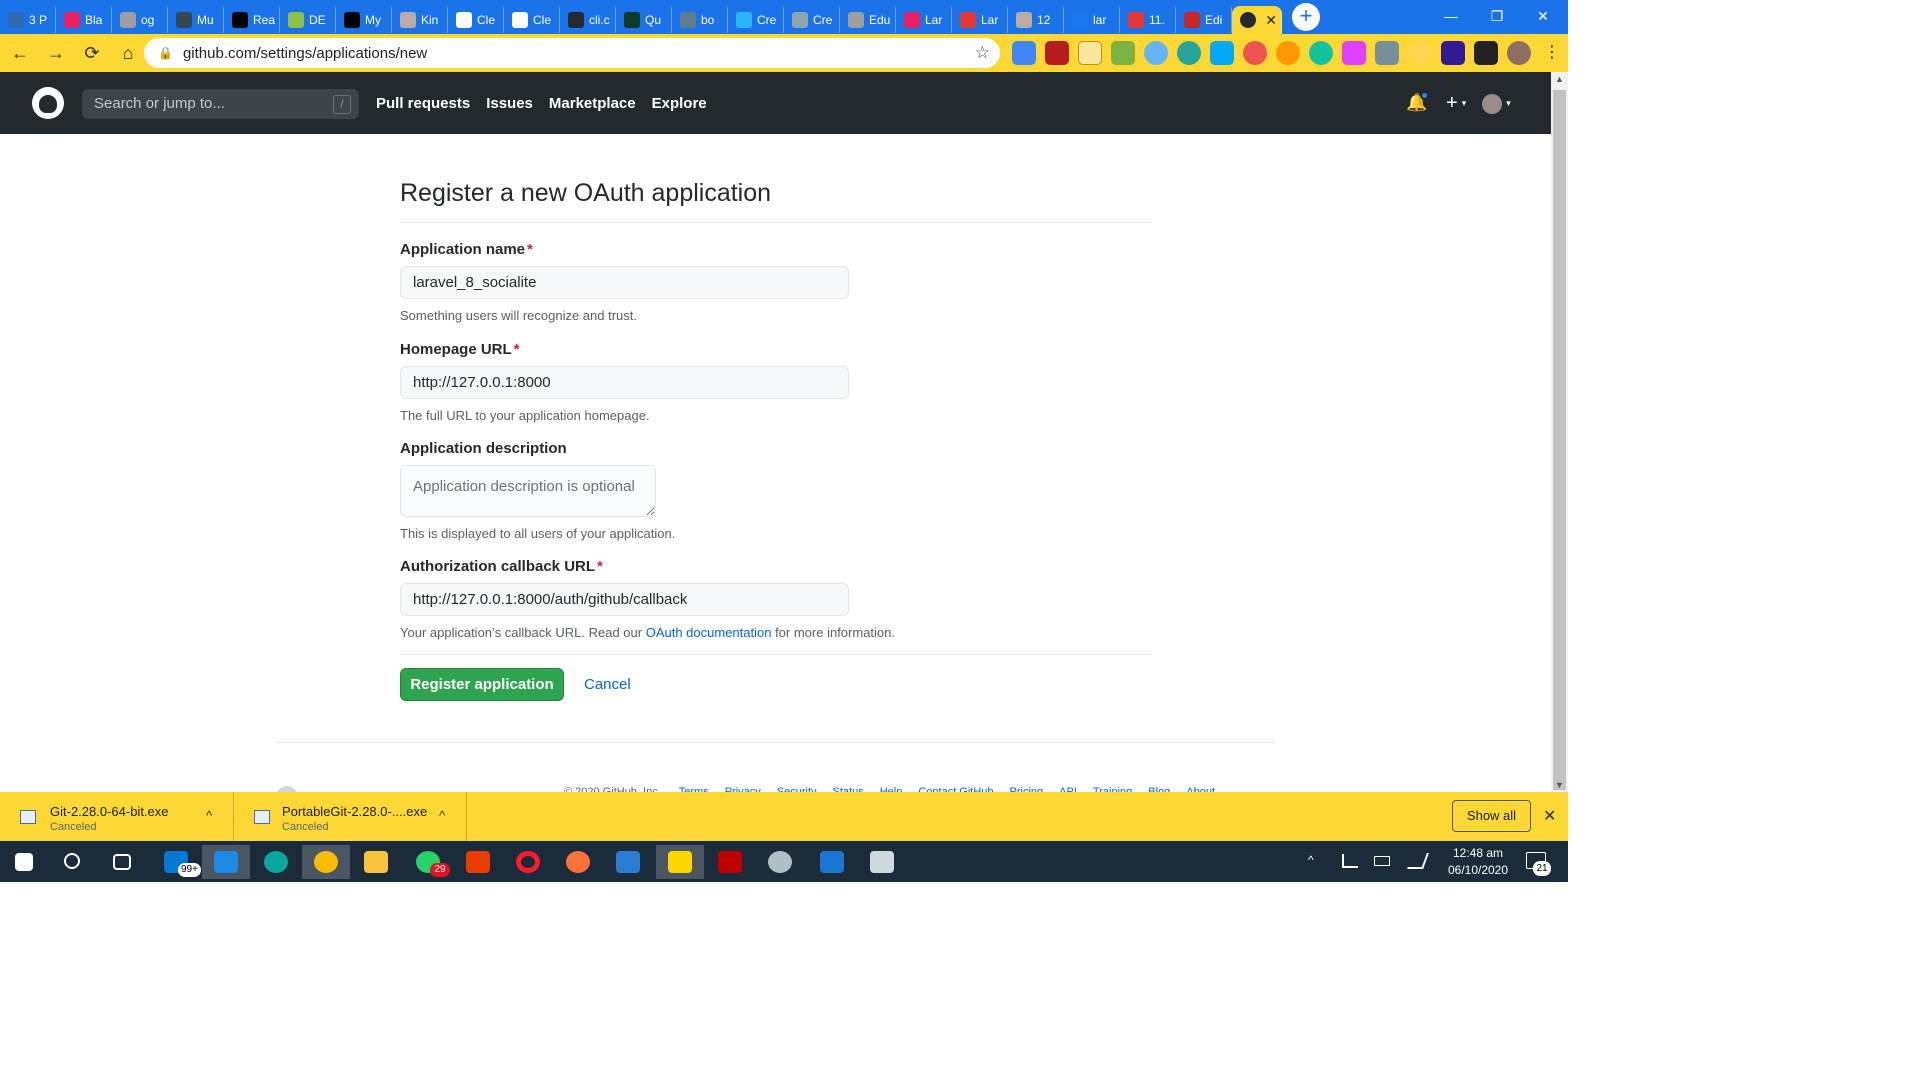  I want to click on browser-tab: Qu, so click(644, 20).